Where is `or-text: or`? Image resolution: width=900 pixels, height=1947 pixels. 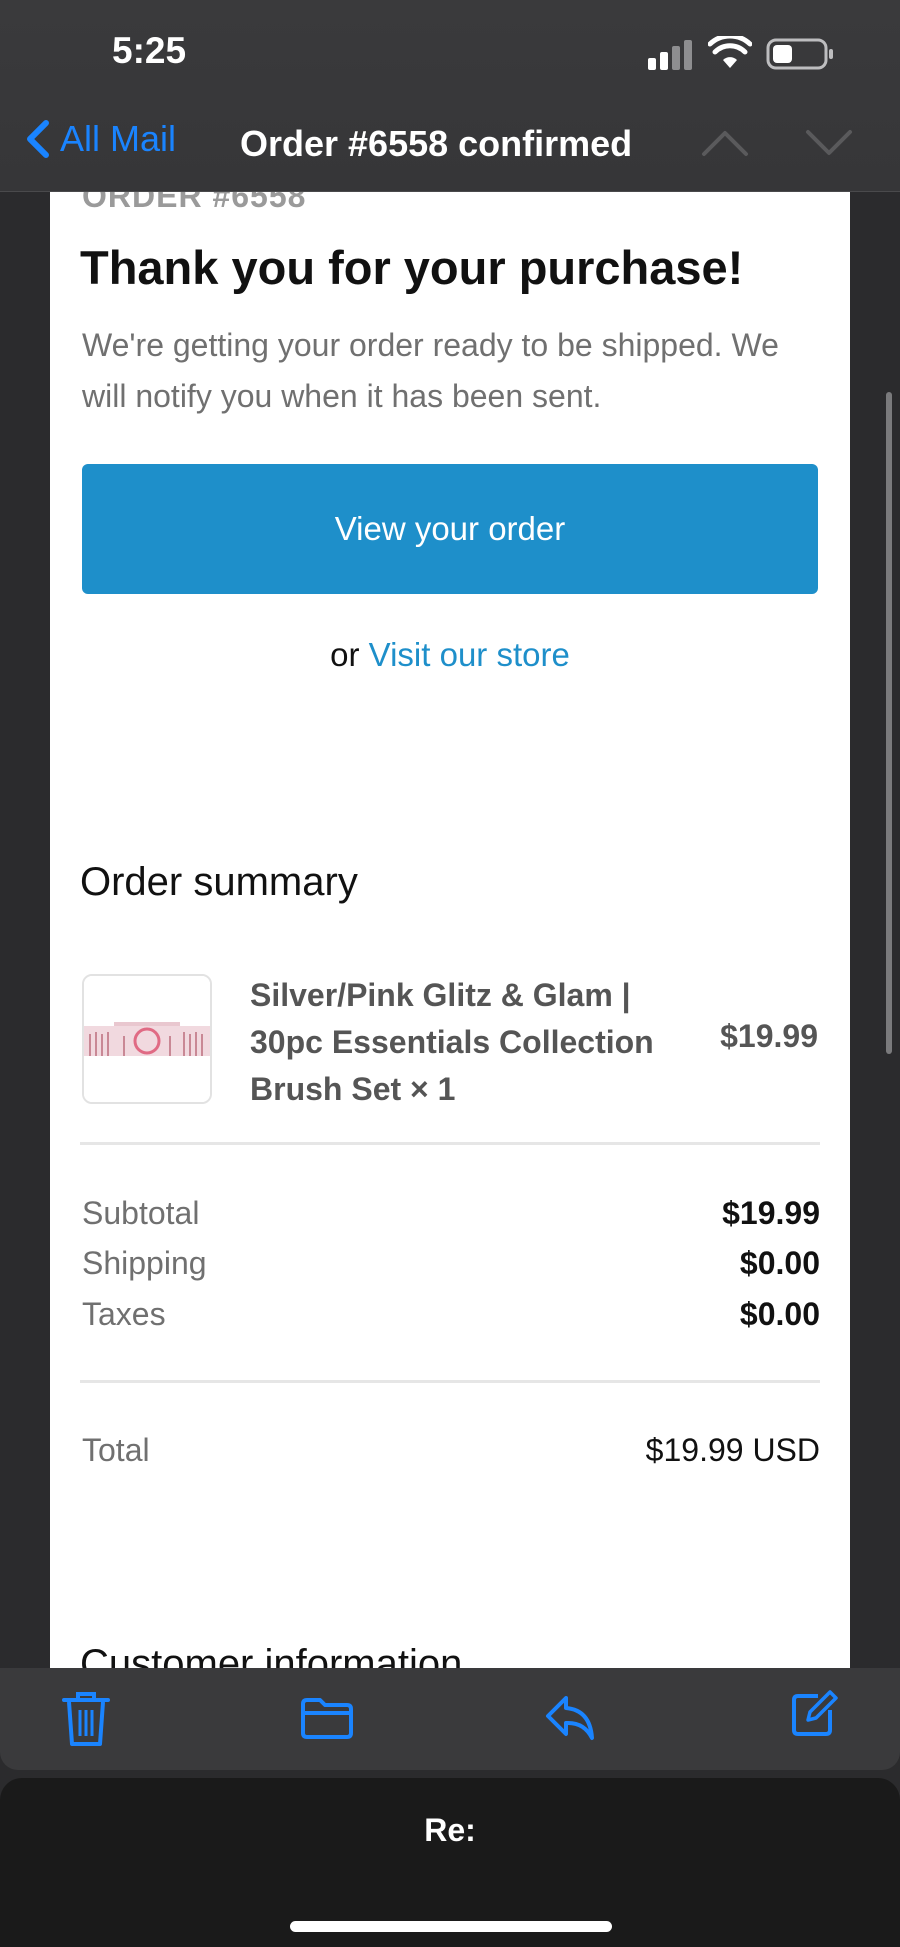 or-text: or is located at coordinates (349, 654).